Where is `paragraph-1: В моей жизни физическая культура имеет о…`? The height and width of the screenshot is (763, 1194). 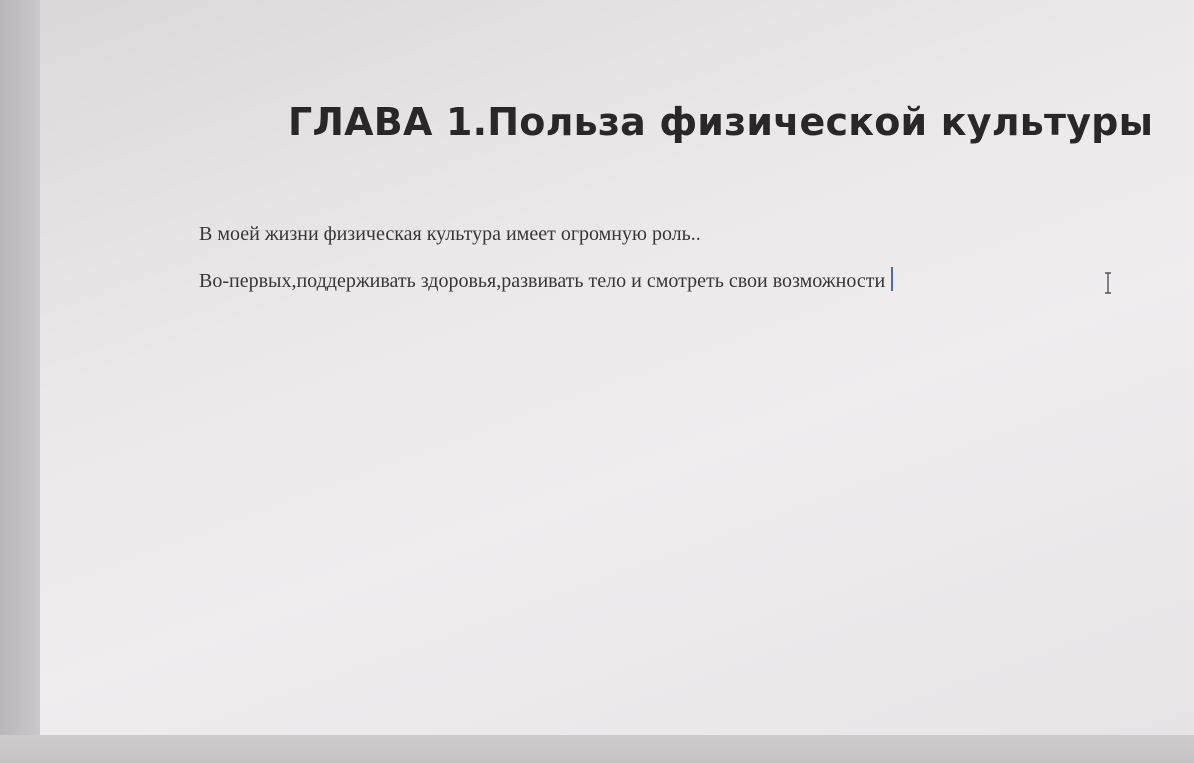
paragraph-1: В моей жизни физическая культура имеет о… is located at coordinates (450, 234).